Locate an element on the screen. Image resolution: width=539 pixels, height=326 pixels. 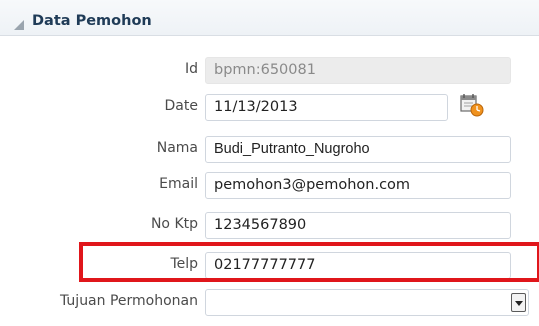
no-ktp-label: No Ktp is located at coordinates (174, 224).